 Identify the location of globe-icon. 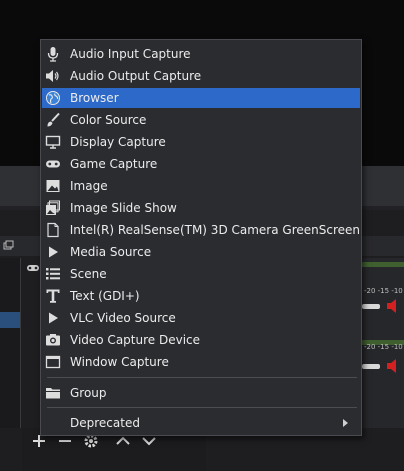
(53, 98).